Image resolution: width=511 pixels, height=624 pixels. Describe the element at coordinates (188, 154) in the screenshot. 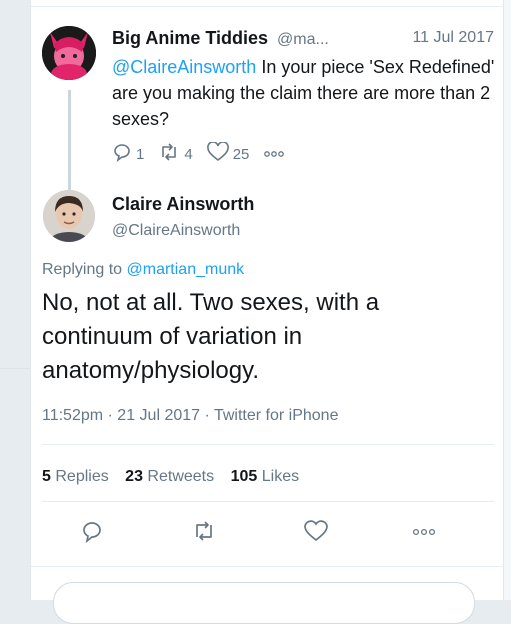

I see `parent-retweet-count: 4` at that location.